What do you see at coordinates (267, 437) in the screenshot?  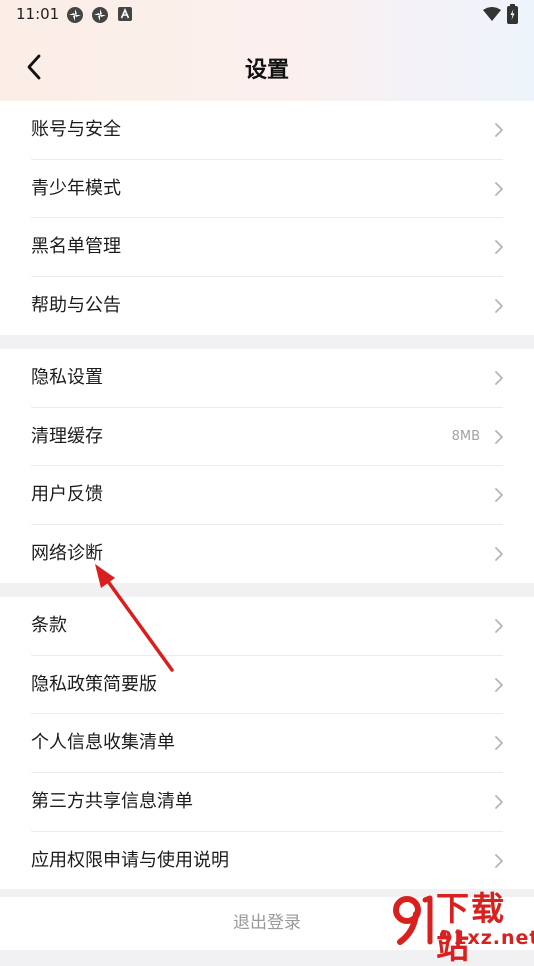 I see `settings-item-clear-cache: 清理缓存 8MB` at bounding box center [267, 437].